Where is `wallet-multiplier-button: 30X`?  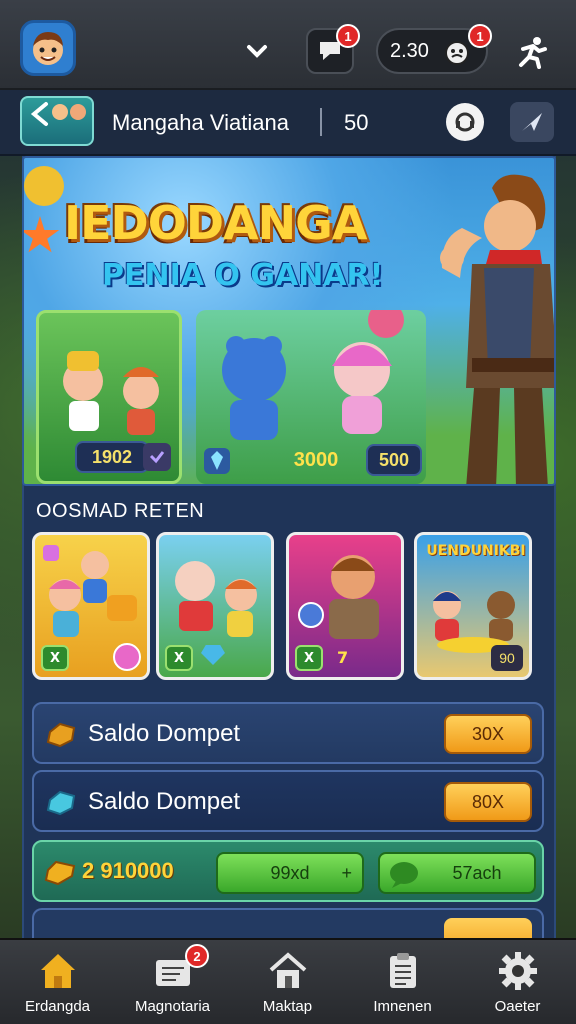 wallet-multiplier-button: 30X is located at coordinates (488, 734).